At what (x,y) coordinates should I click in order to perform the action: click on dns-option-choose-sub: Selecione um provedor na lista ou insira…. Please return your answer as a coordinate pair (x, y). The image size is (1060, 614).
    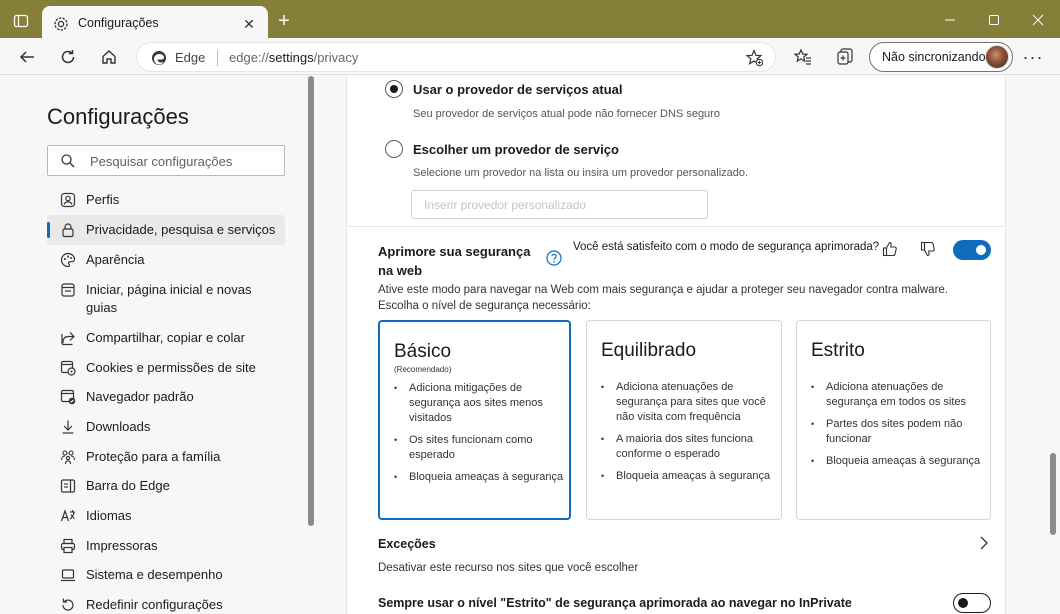
    Looking at the image, I should click on (581, 173).